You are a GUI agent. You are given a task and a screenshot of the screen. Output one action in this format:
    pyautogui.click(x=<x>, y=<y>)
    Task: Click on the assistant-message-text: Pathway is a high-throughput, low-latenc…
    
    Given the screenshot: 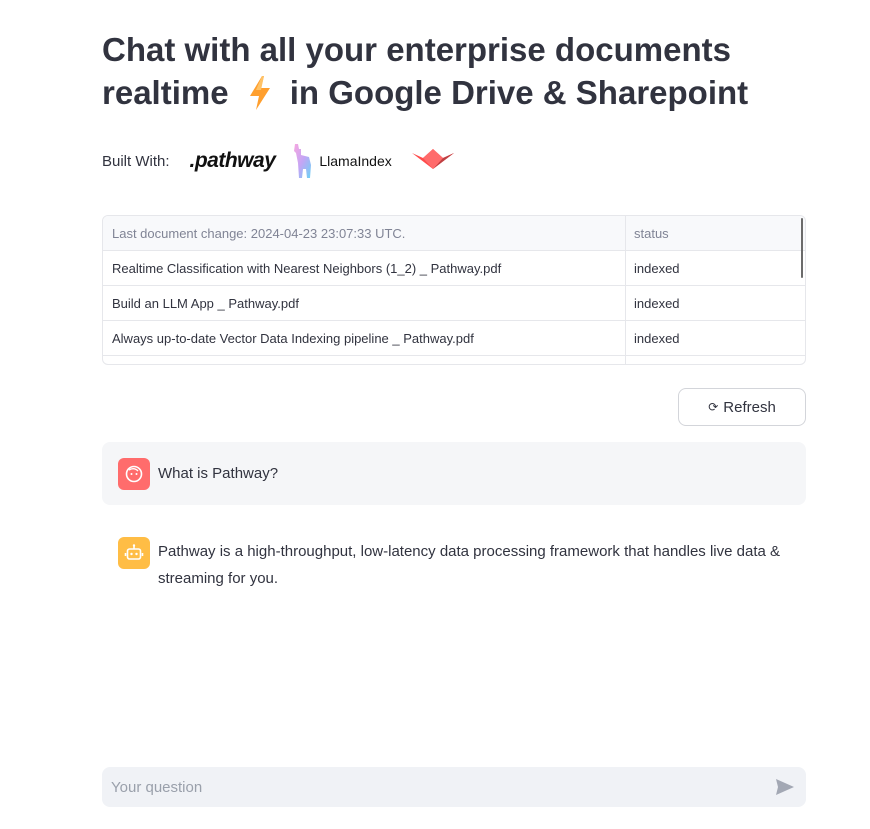 What is the action you would take?
    pyautogui.click(x=469, y=565)
    